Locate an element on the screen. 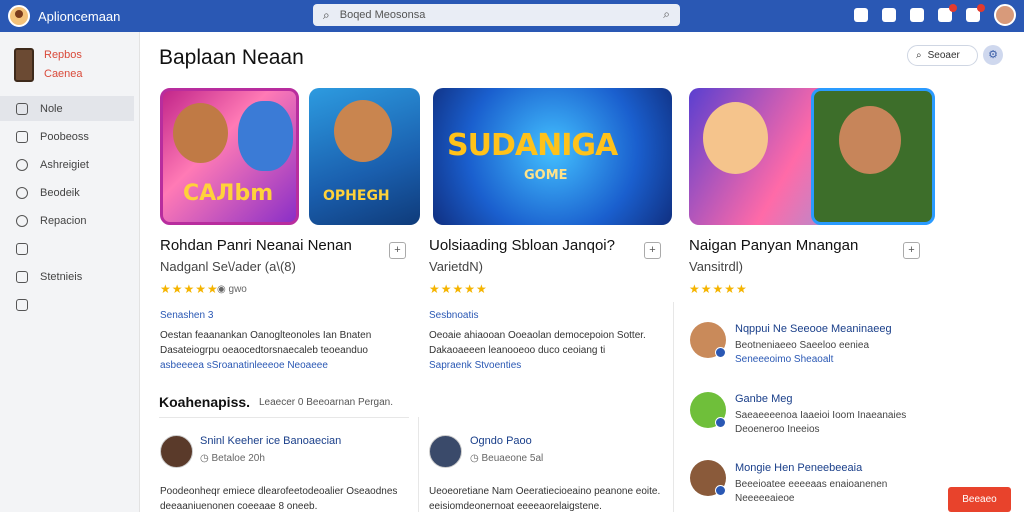 The image size is (1024, 514). game-logo-text: CAЛbm is located at coordinates (228, 193).